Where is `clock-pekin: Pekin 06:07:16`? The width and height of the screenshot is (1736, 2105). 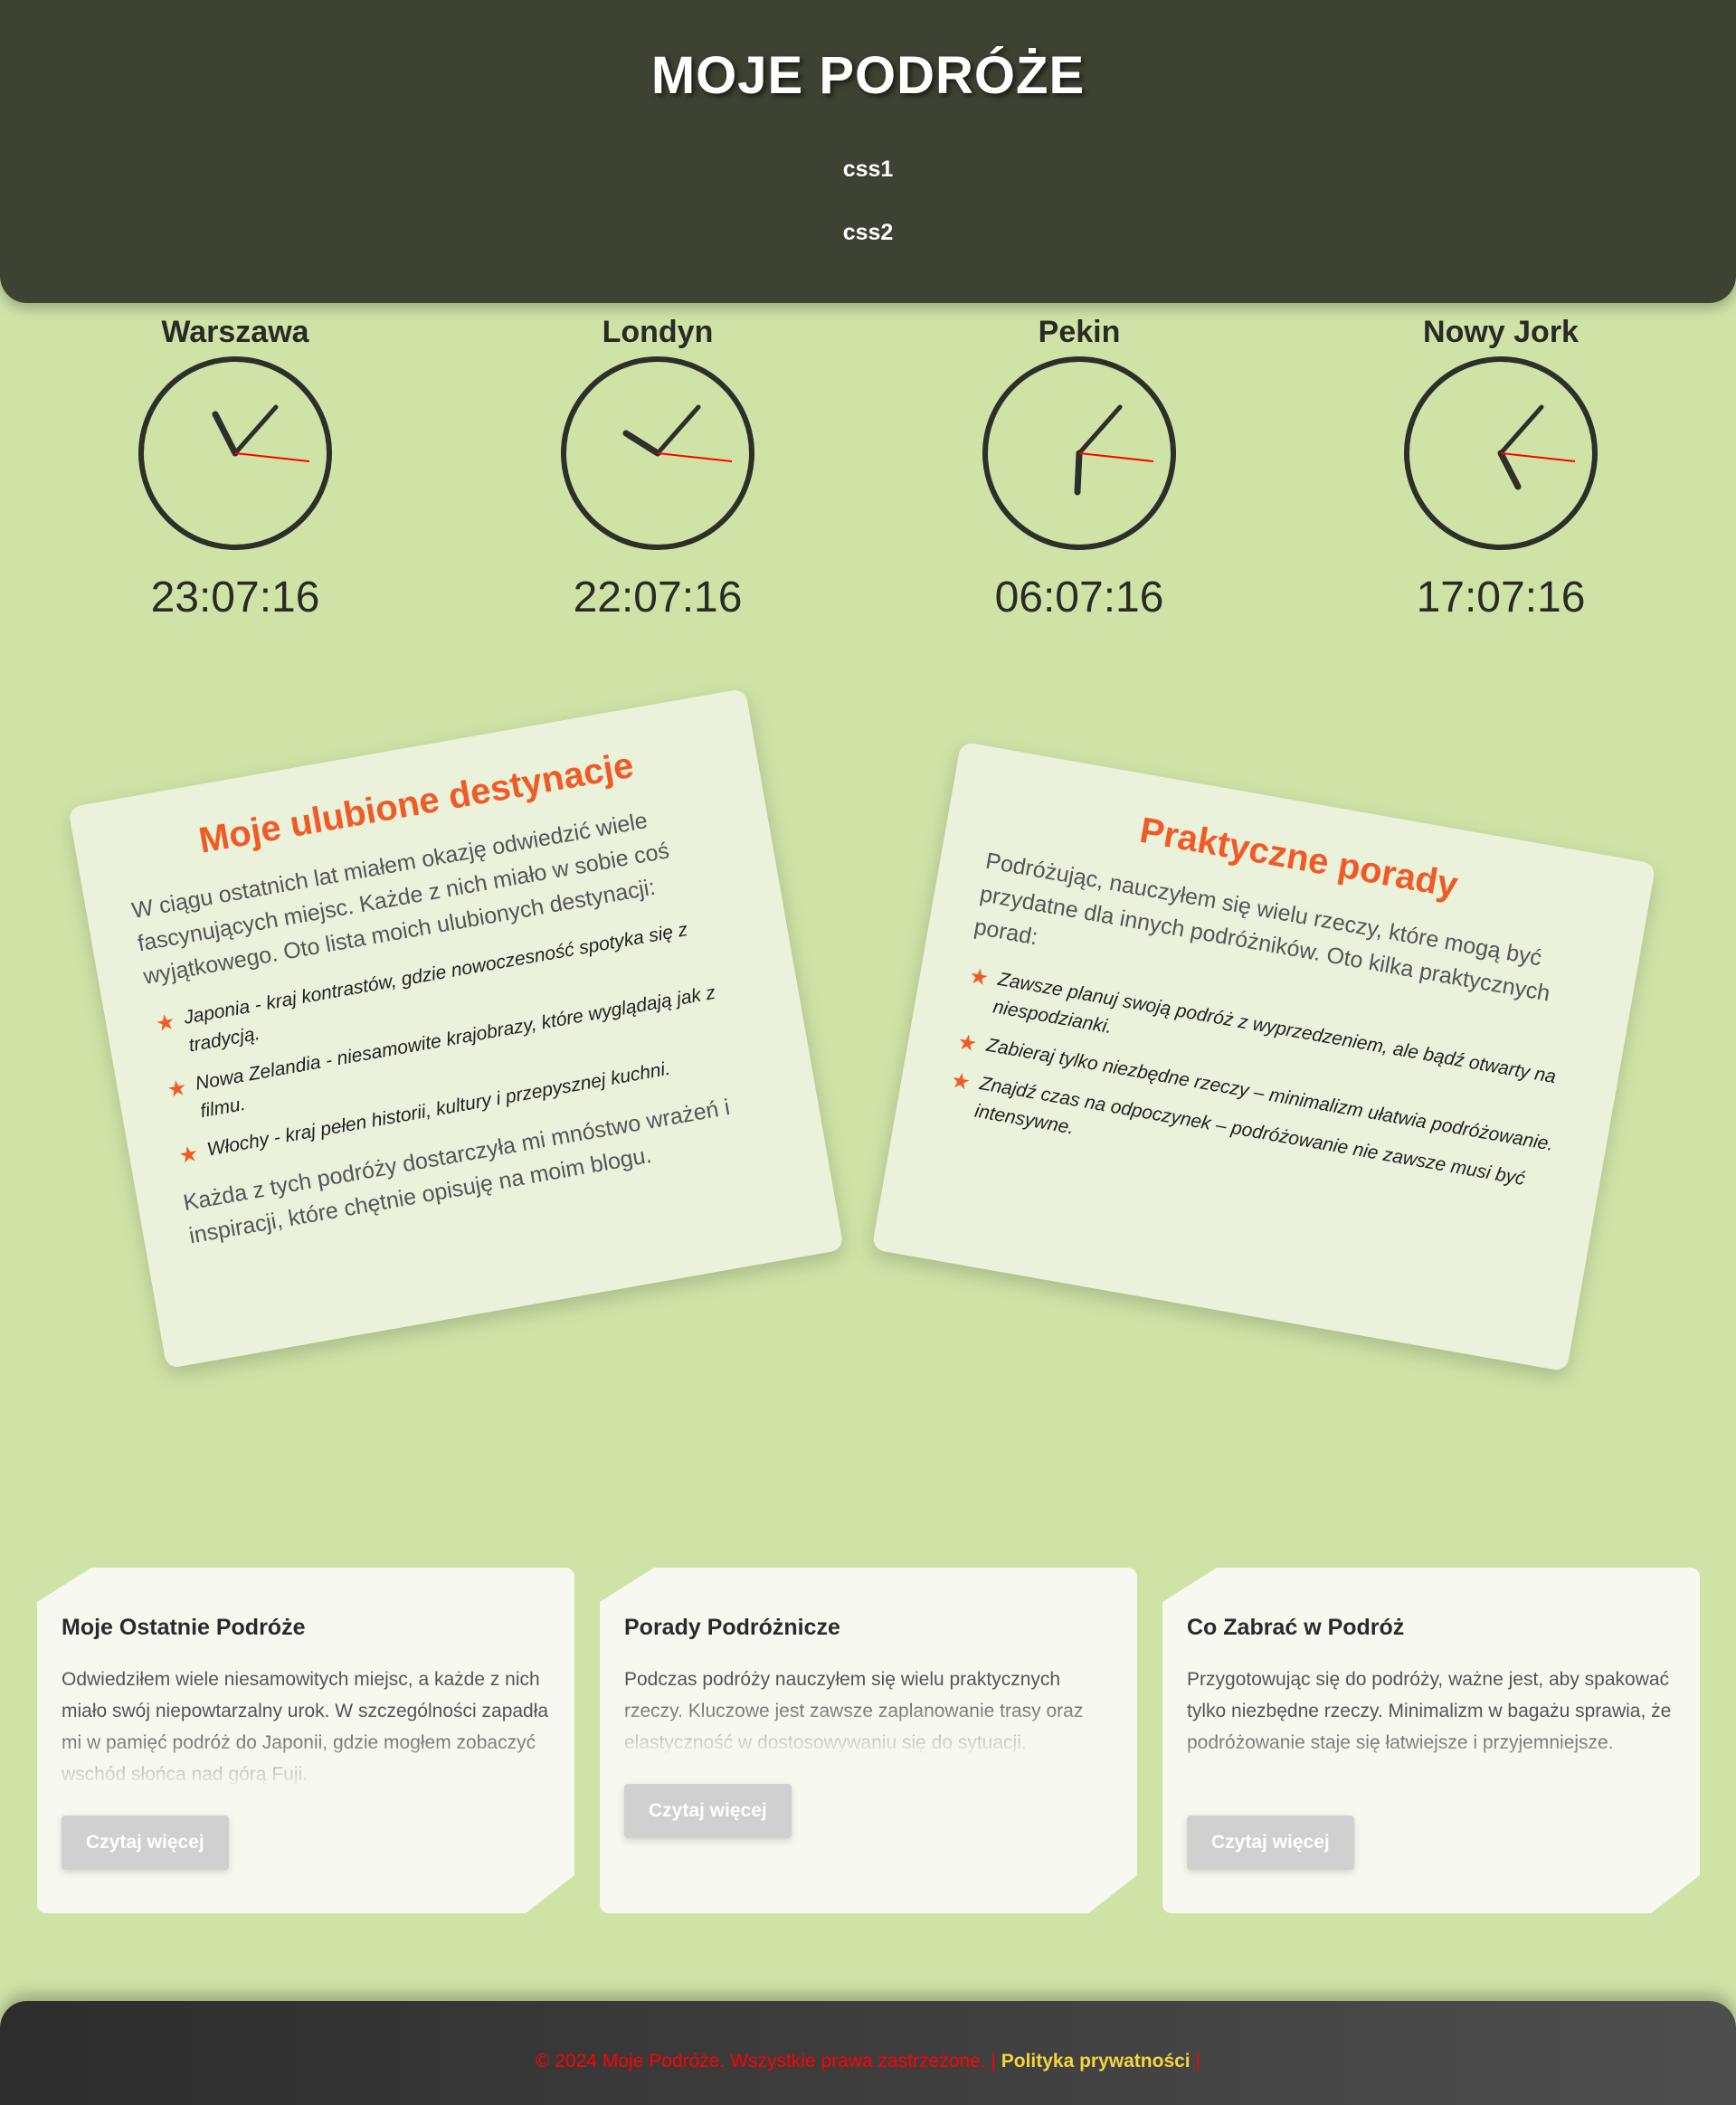
clock-pekin: Pekin 06:07:16 is located at coordinates (1079, 467).